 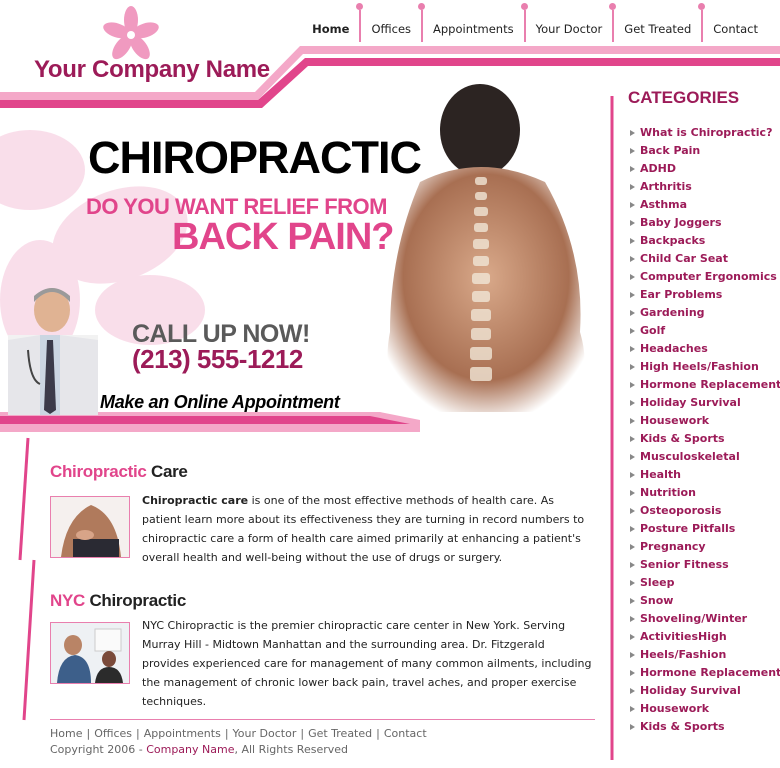 What do you see at coordinates (708, 276) in the screenshot?
I see `category-label: Computer Ergonomics` at bounding box center [708, 276].